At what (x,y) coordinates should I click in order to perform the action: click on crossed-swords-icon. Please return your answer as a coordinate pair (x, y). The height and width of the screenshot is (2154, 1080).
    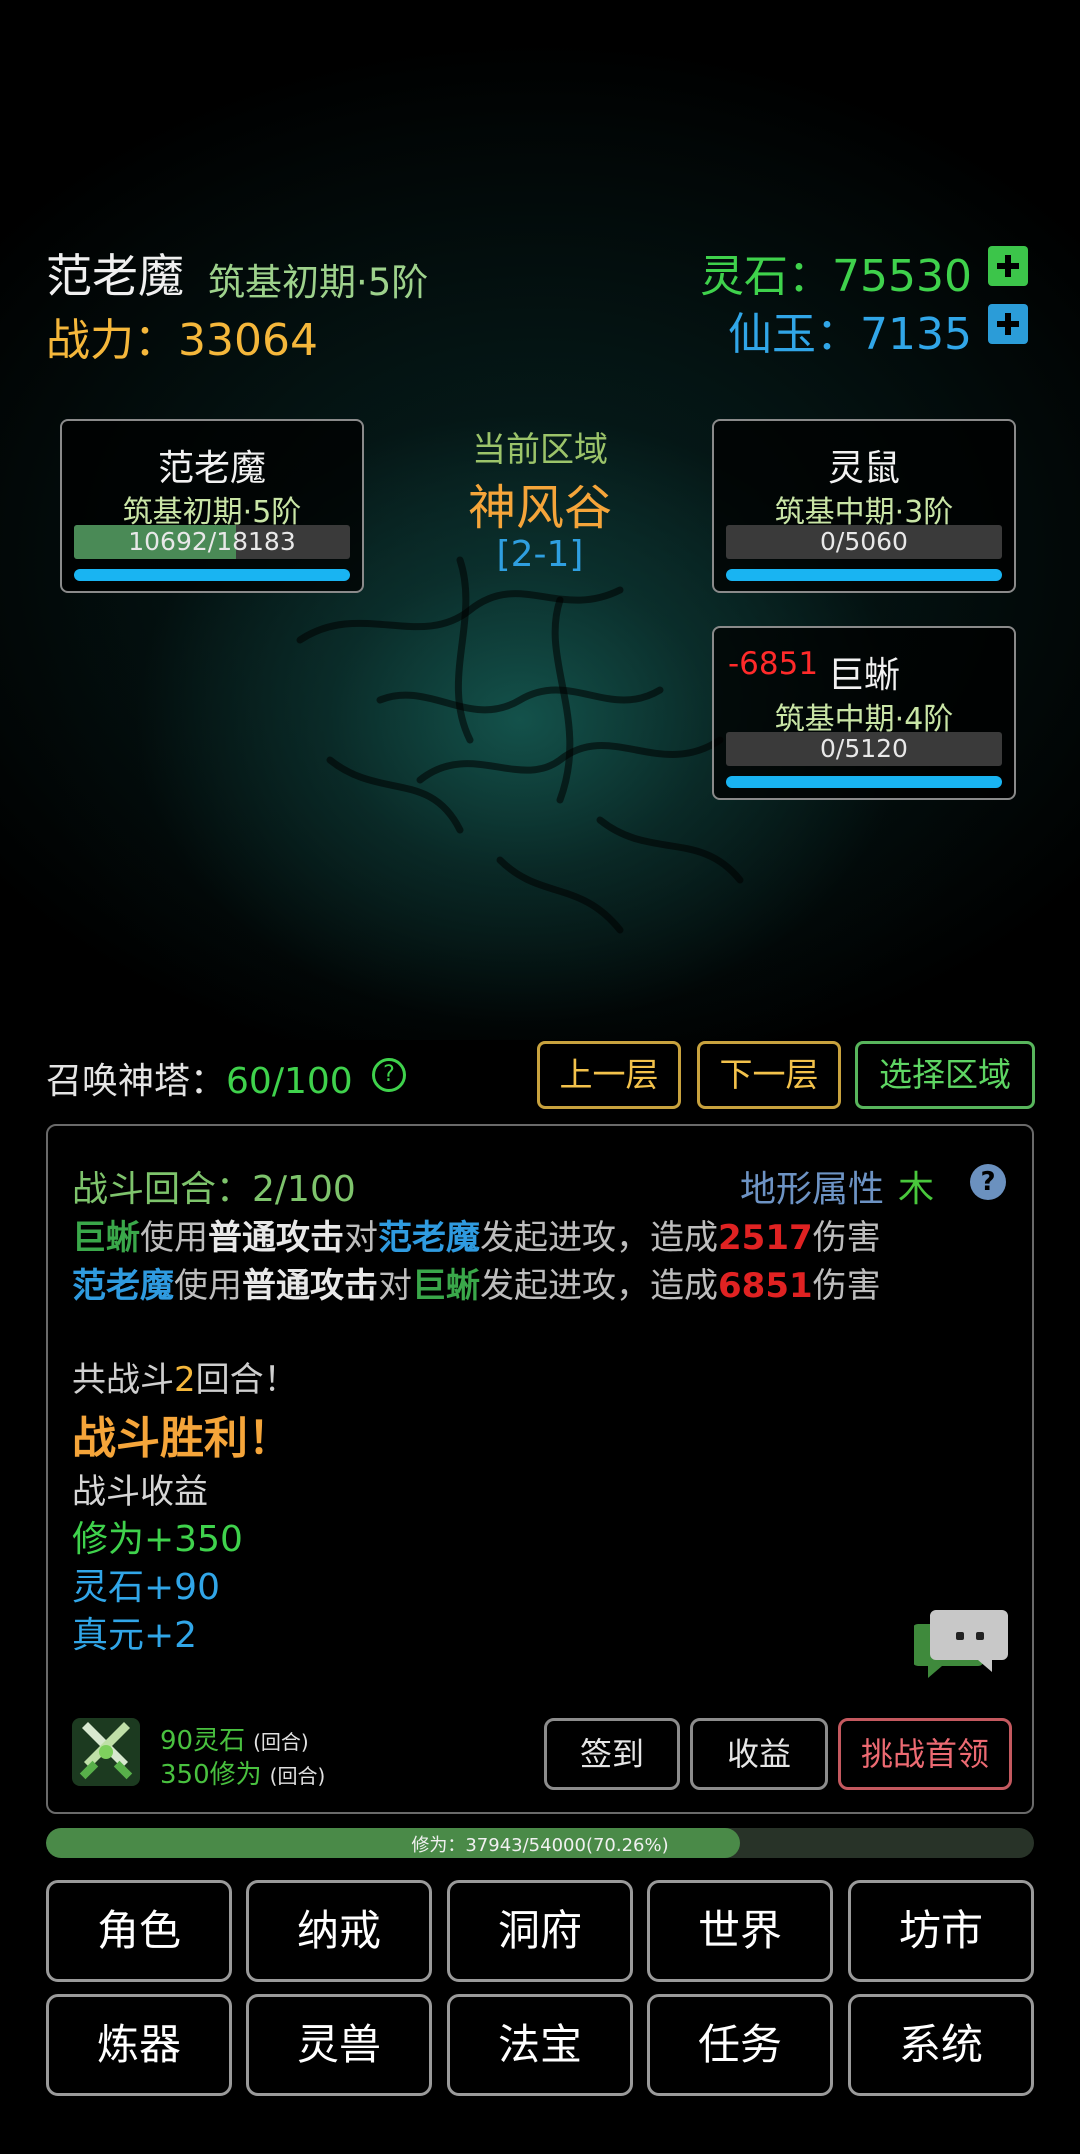
    Looking at the image, I should click on (106, 1752).